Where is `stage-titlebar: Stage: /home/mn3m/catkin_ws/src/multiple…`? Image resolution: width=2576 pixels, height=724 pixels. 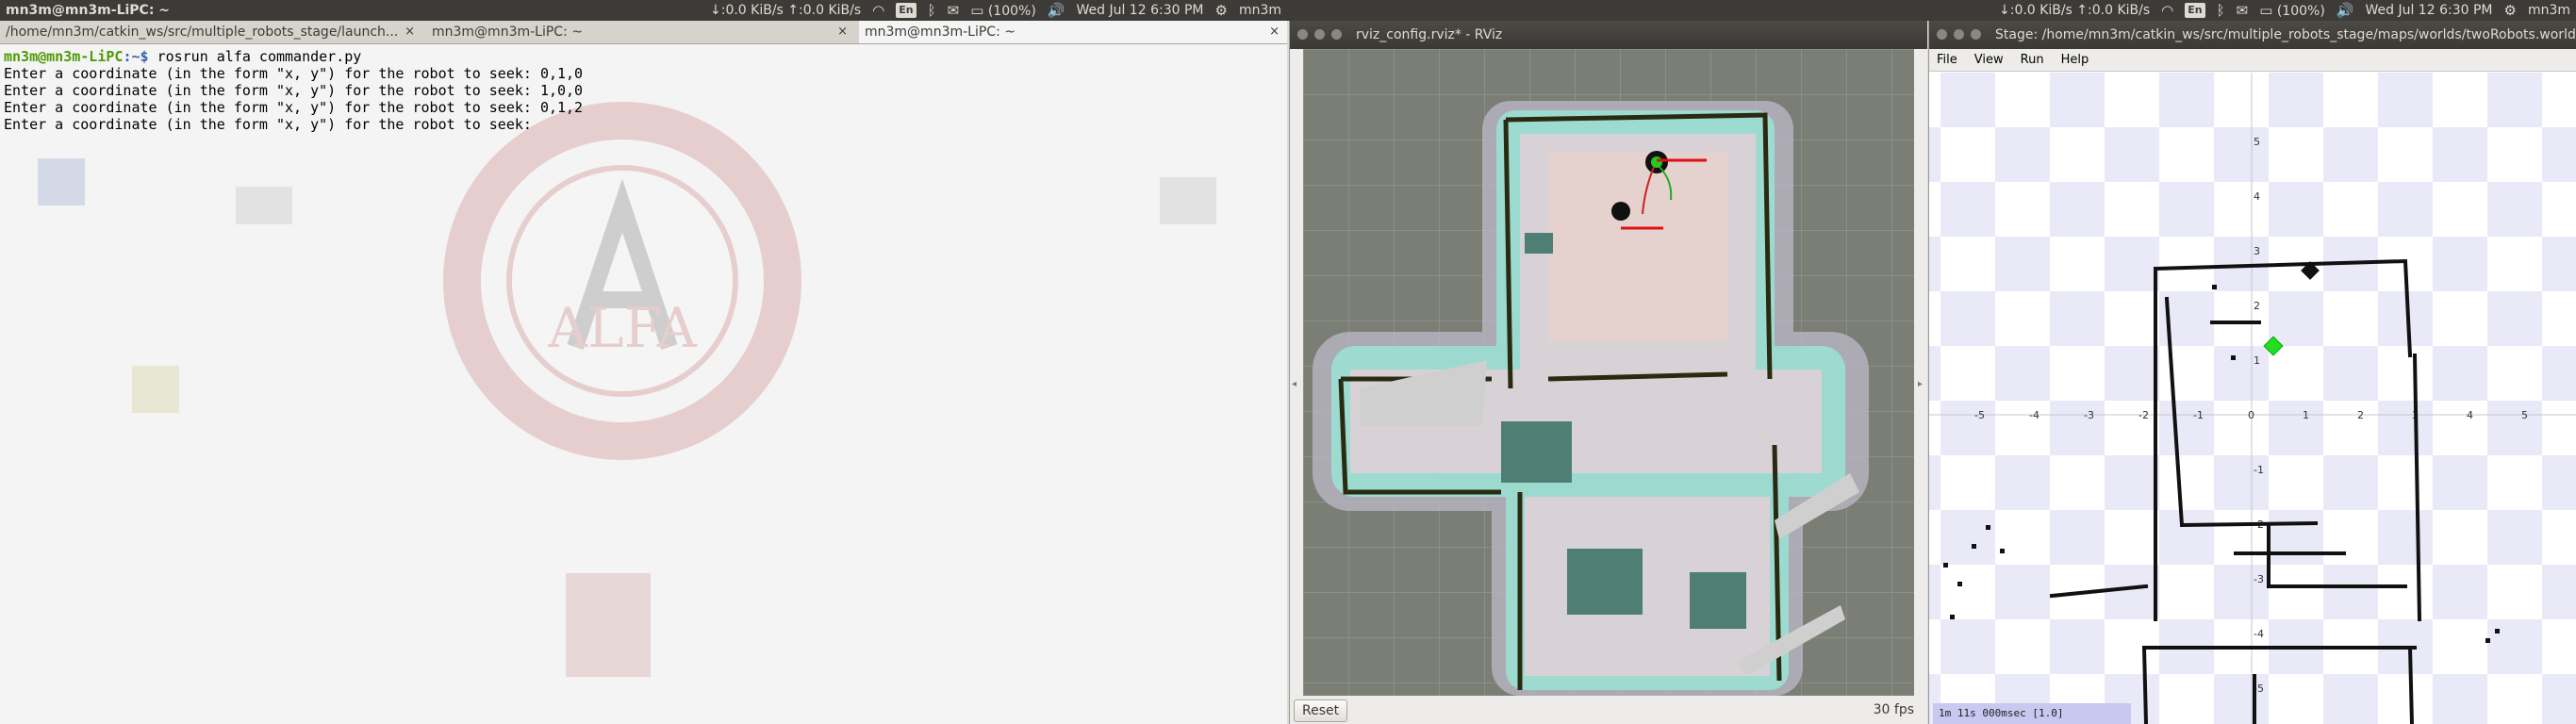 stage-titlebar: Stage: /home/mn3m/catkin_ws/src/multiple… is located at coordinates (2252, 35).